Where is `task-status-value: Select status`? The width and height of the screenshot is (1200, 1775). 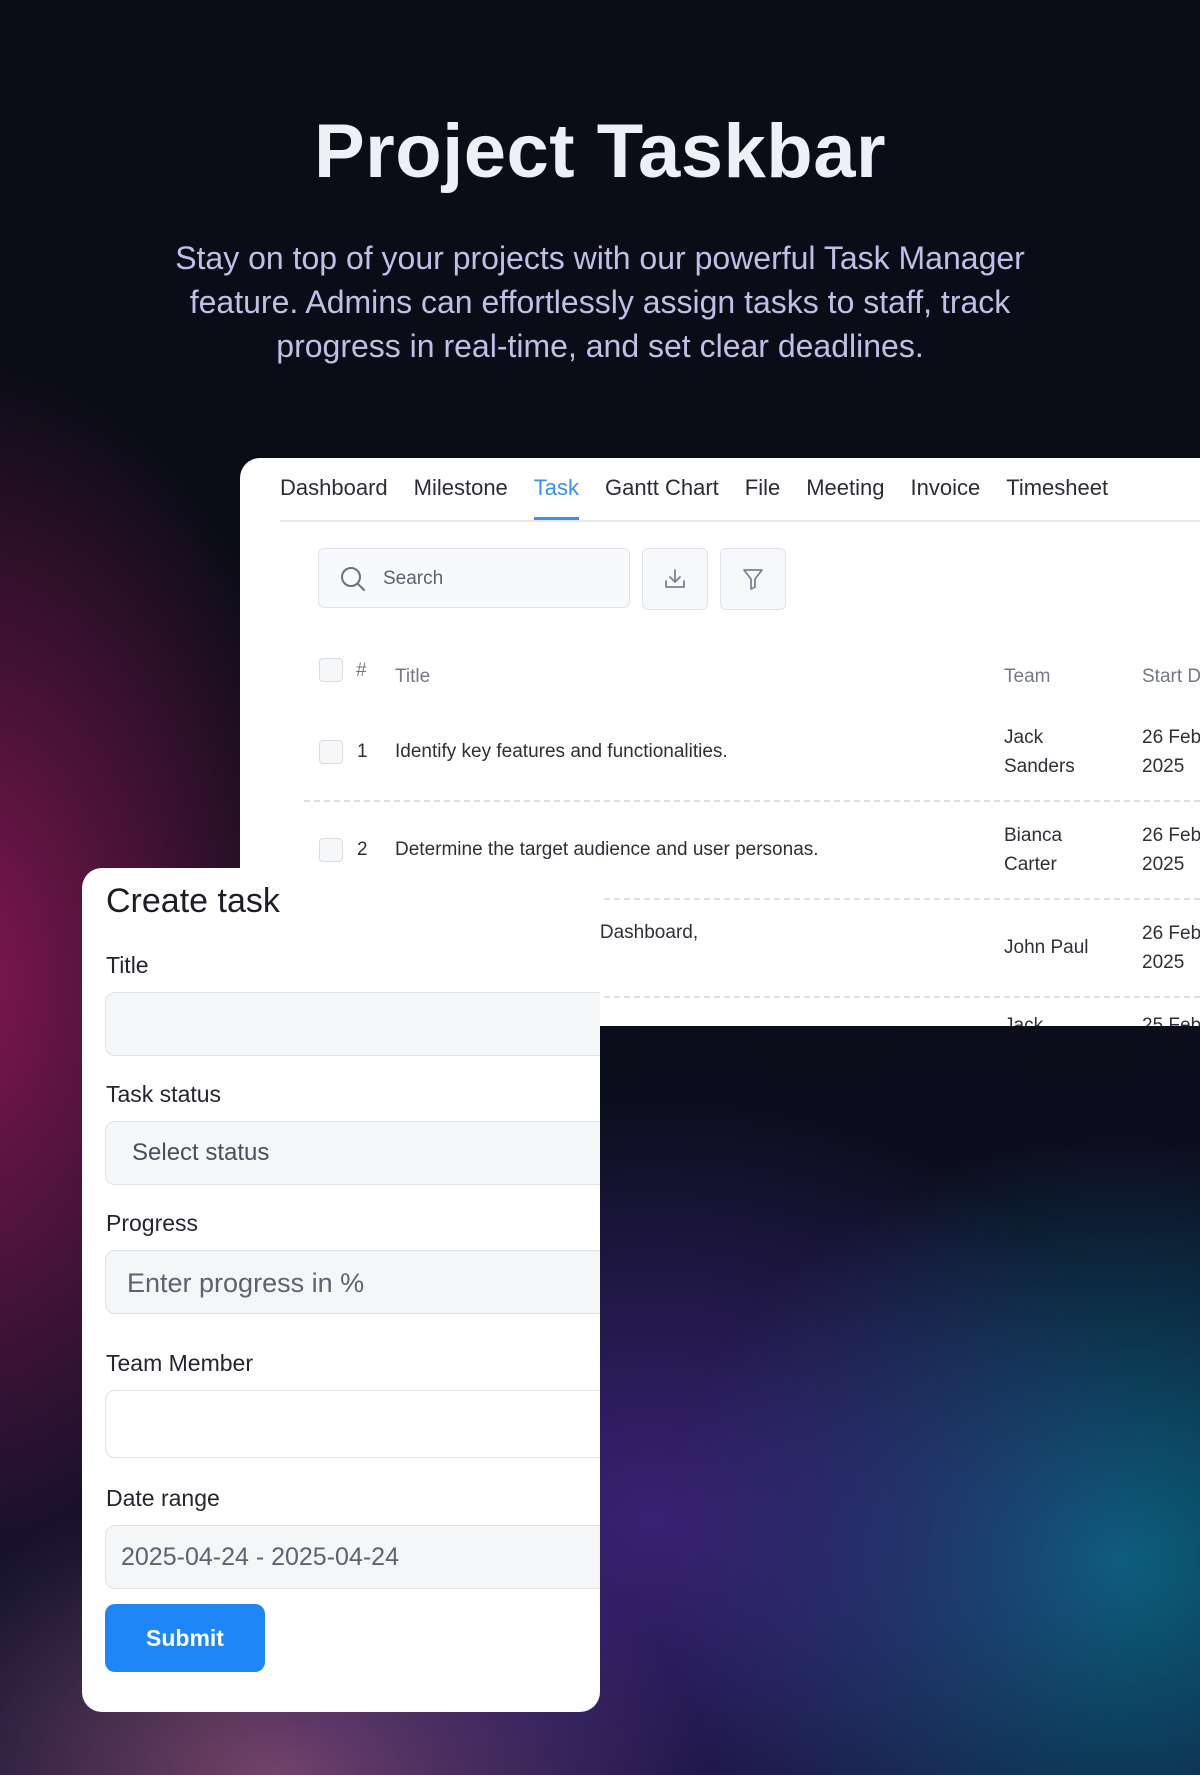
task-status-value: Select status is located at coordinates (201, 1152).